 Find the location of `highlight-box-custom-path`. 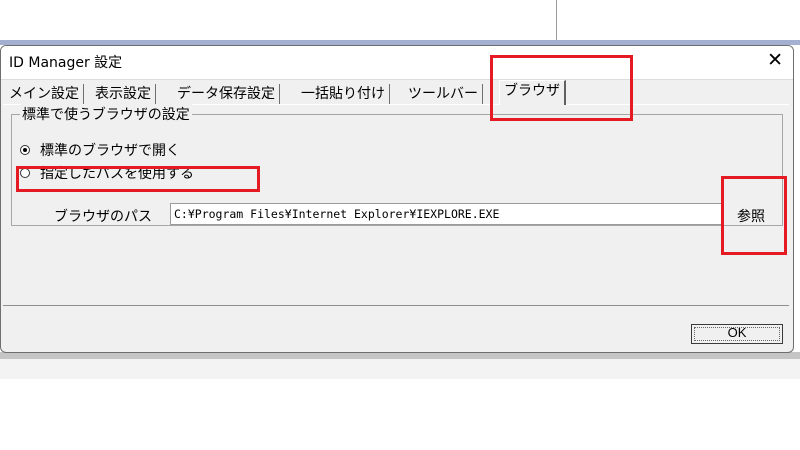

highlight-box-custom-path is located at coordinates (138, 179).